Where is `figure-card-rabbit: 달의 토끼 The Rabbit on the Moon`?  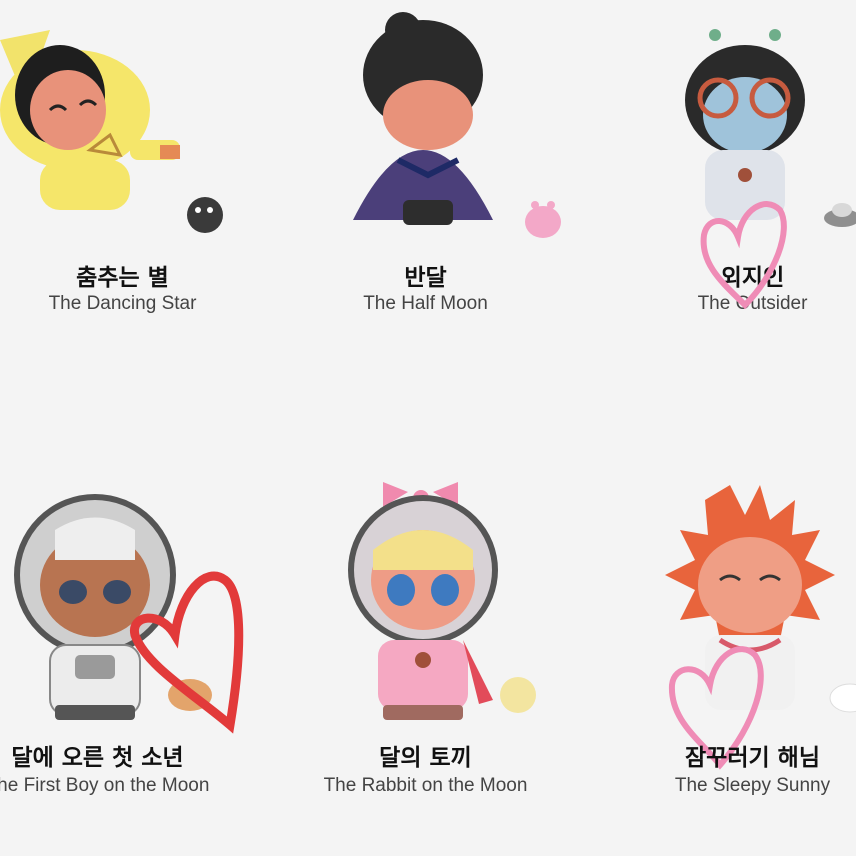 figure-card-rabbit: 달의 토끼 The Rabbit on the Moon is located at coordinates (425, 610).